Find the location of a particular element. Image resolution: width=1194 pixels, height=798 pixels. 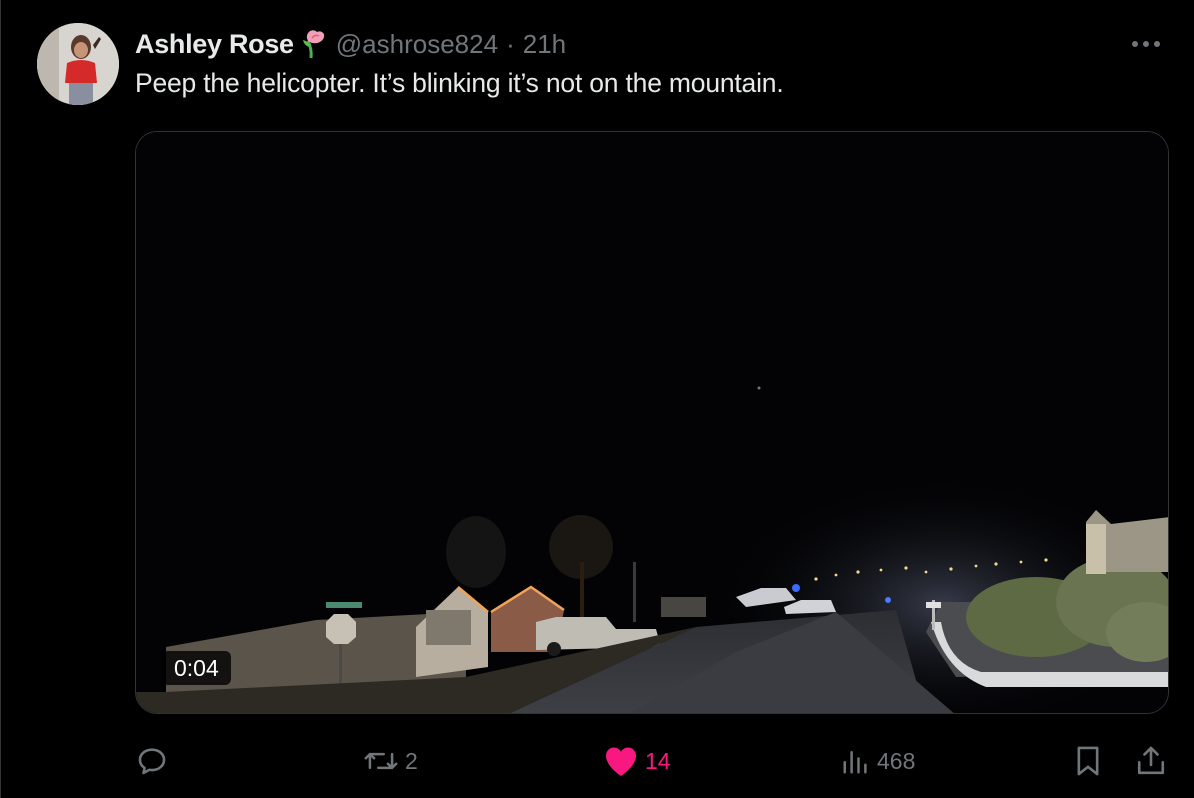

bookmark-icon is located at coordinates (1088, 761).